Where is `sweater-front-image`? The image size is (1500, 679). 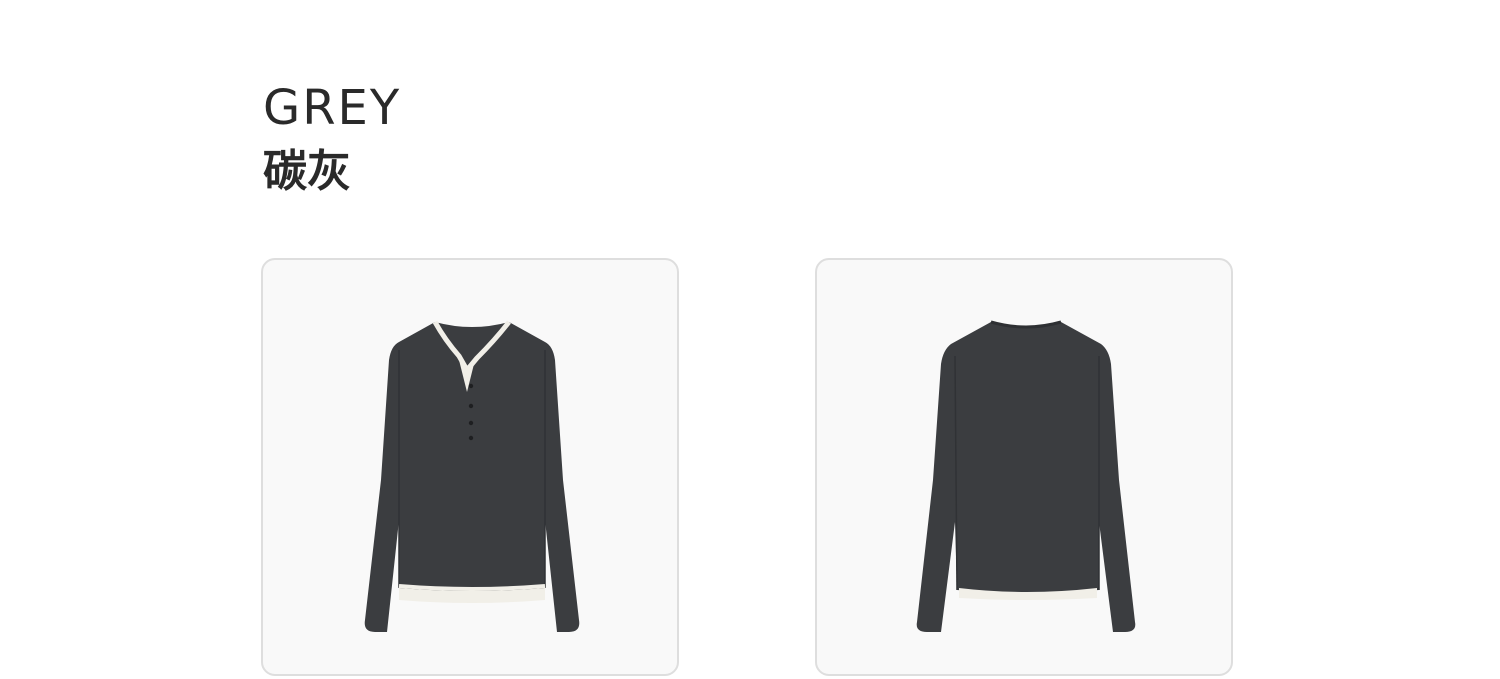 sweater-front-image is located at coordinates (472, 476).